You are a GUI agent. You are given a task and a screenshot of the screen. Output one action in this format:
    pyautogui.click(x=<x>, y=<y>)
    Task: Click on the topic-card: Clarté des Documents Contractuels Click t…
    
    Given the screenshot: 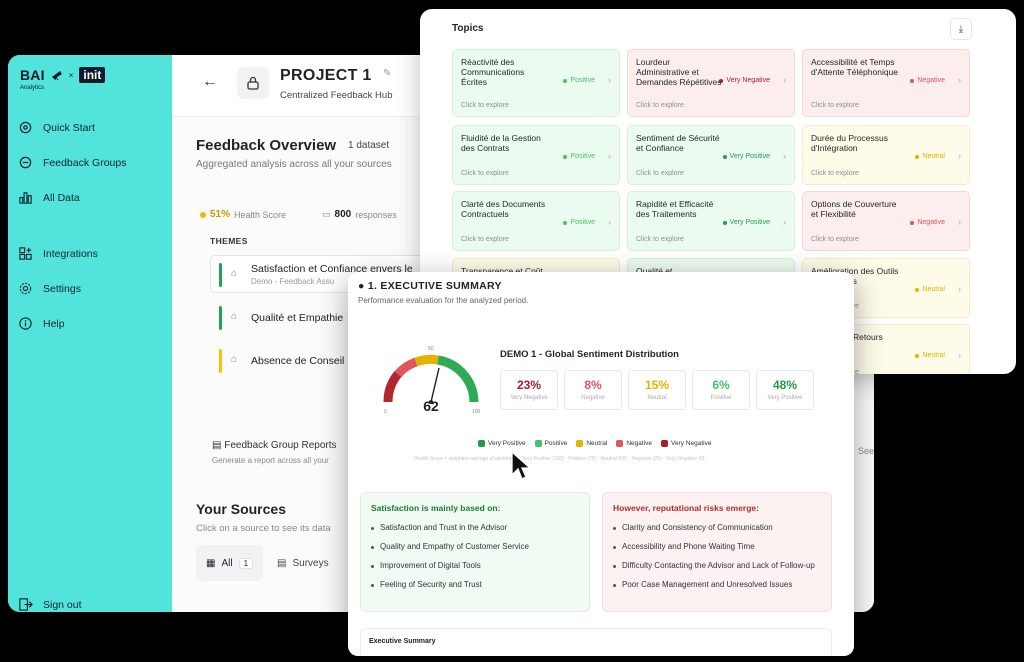 What is the action you would take?
    pyautogui.click(x=536, y=221)
    